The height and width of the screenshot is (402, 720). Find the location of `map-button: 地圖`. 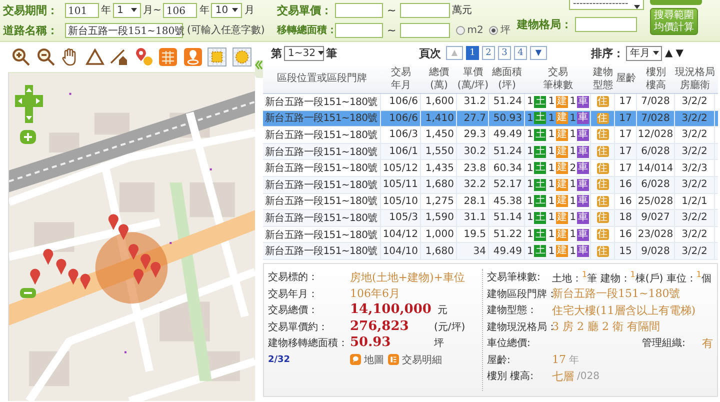

map-button: 地圖 is located at coordinates (367, 359).